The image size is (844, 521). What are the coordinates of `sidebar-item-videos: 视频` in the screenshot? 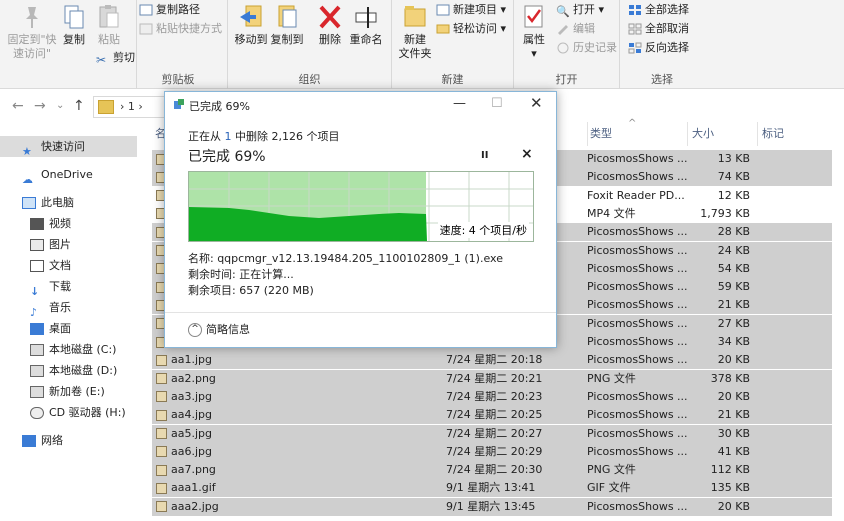 It's located at (68, 223).